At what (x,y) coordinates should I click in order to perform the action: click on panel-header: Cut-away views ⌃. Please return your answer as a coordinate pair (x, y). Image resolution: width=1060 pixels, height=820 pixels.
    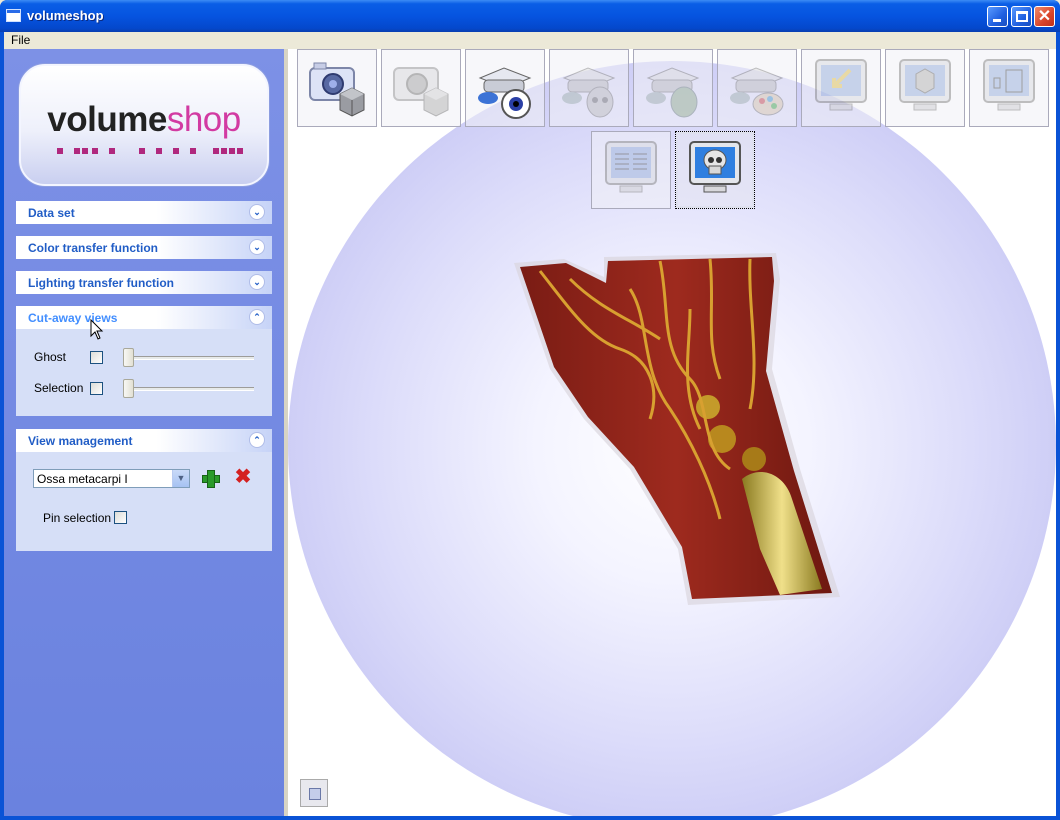
    Looking at the image, I should click on (144, 317).